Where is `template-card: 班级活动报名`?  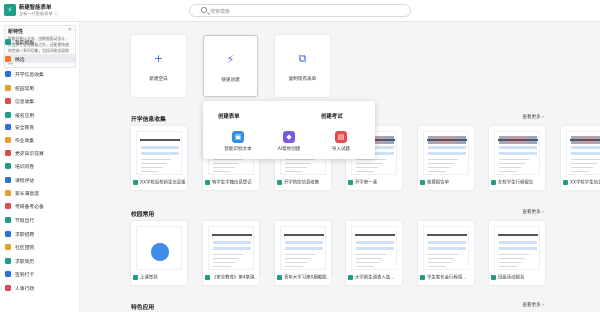 template-card: 班级活动报名 is located at coordinates (517, 253).